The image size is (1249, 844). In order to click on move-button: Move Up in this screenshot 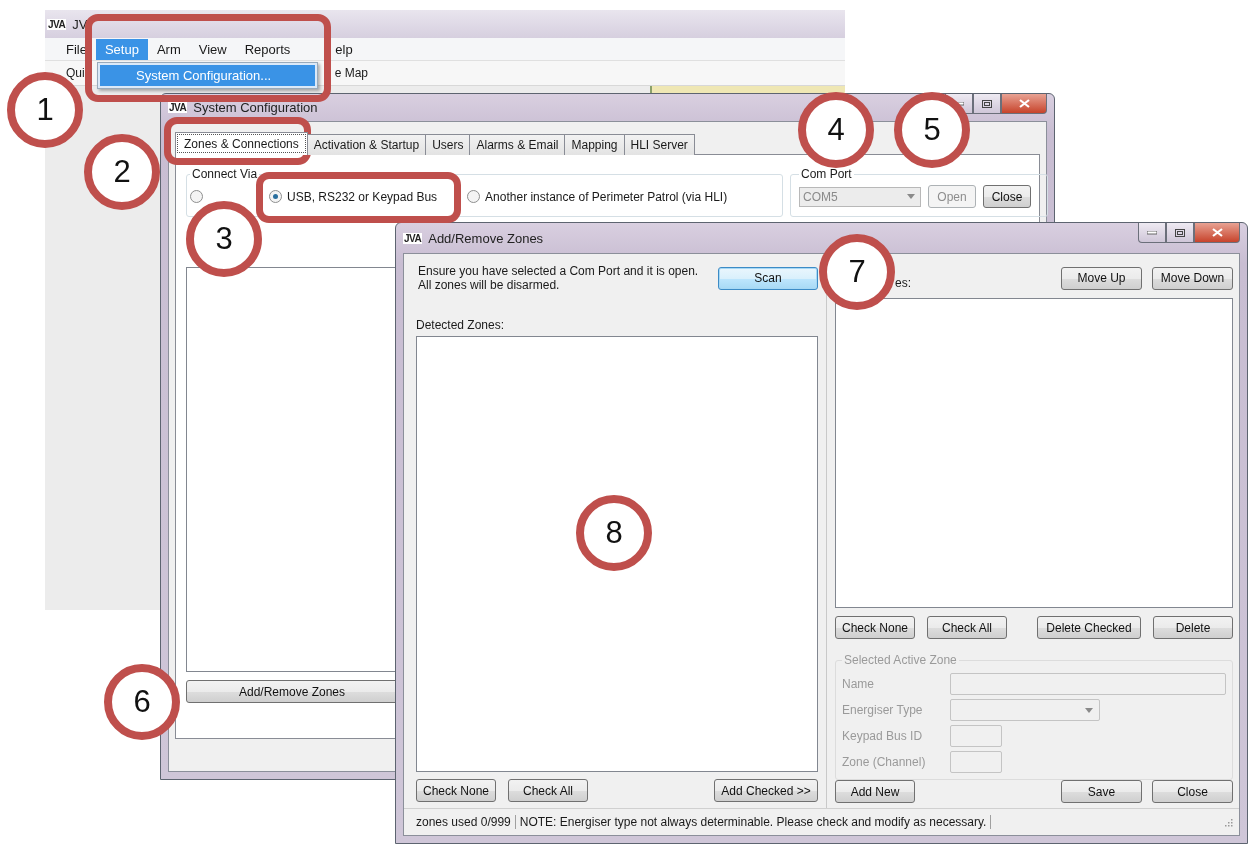, I will do `click(1101, 278)`.